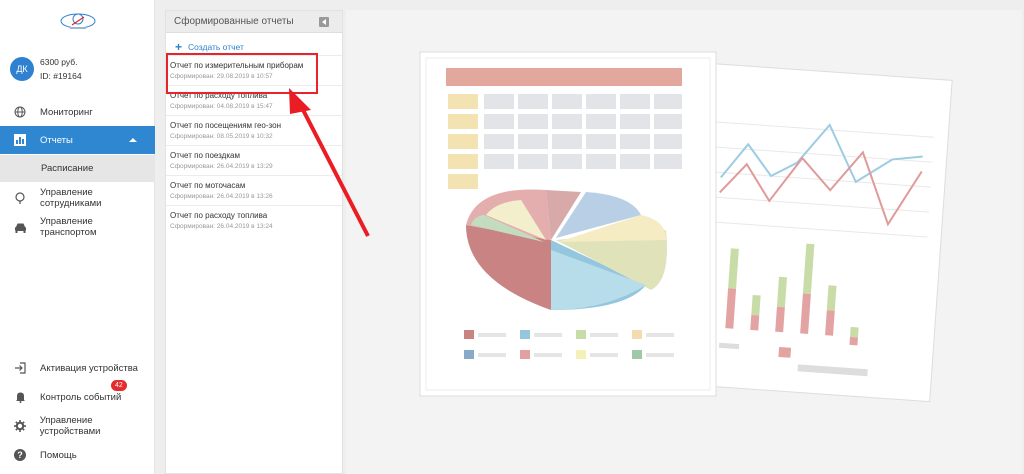 Image resolution: width=1024 pixels, height=474 pixels. What do you see at coordinates (205, 155) in the screenshot?
I see `report-title: Отчет по поездкам` at bounding box center [205, 155].